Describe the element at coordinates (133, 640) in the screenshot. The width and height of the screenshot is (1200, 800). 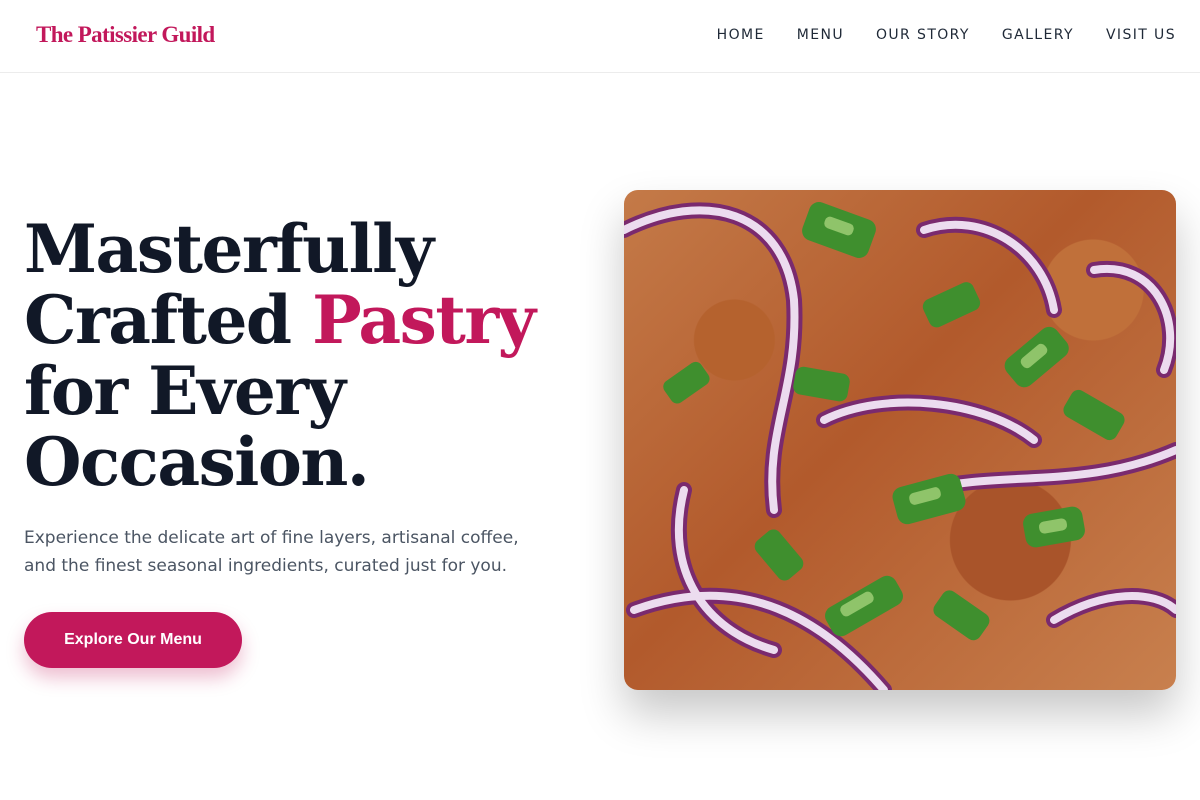
I see `explore-menu-button: Explore Our Menu` at that location.